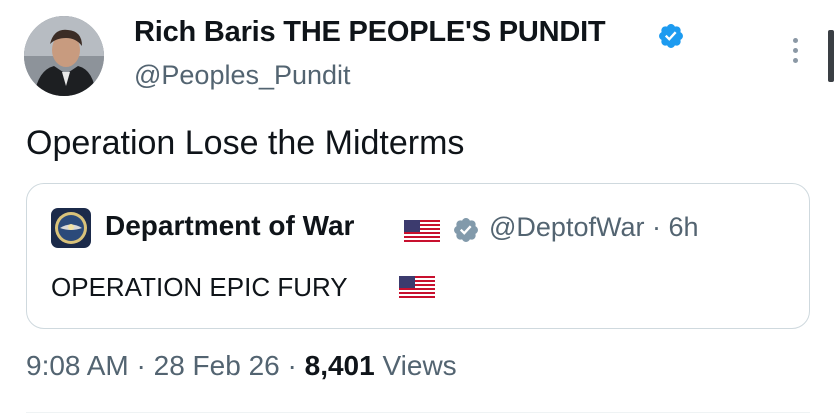 The width and height of the screenshot is (838, 420). What do you see at coordinates (242, 75) in the screenshot?
I see `author-handle: @Peoples_Pundit` at bounding box center [242, 75].